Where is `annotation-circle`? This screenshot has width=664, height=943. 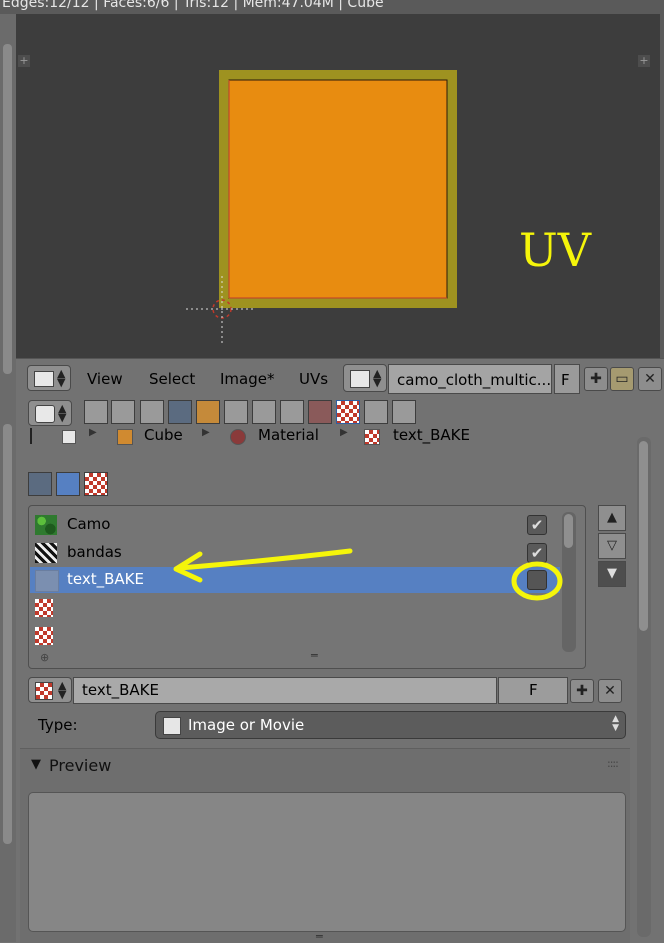
annotation-circle is located at coordinates (537, 581).